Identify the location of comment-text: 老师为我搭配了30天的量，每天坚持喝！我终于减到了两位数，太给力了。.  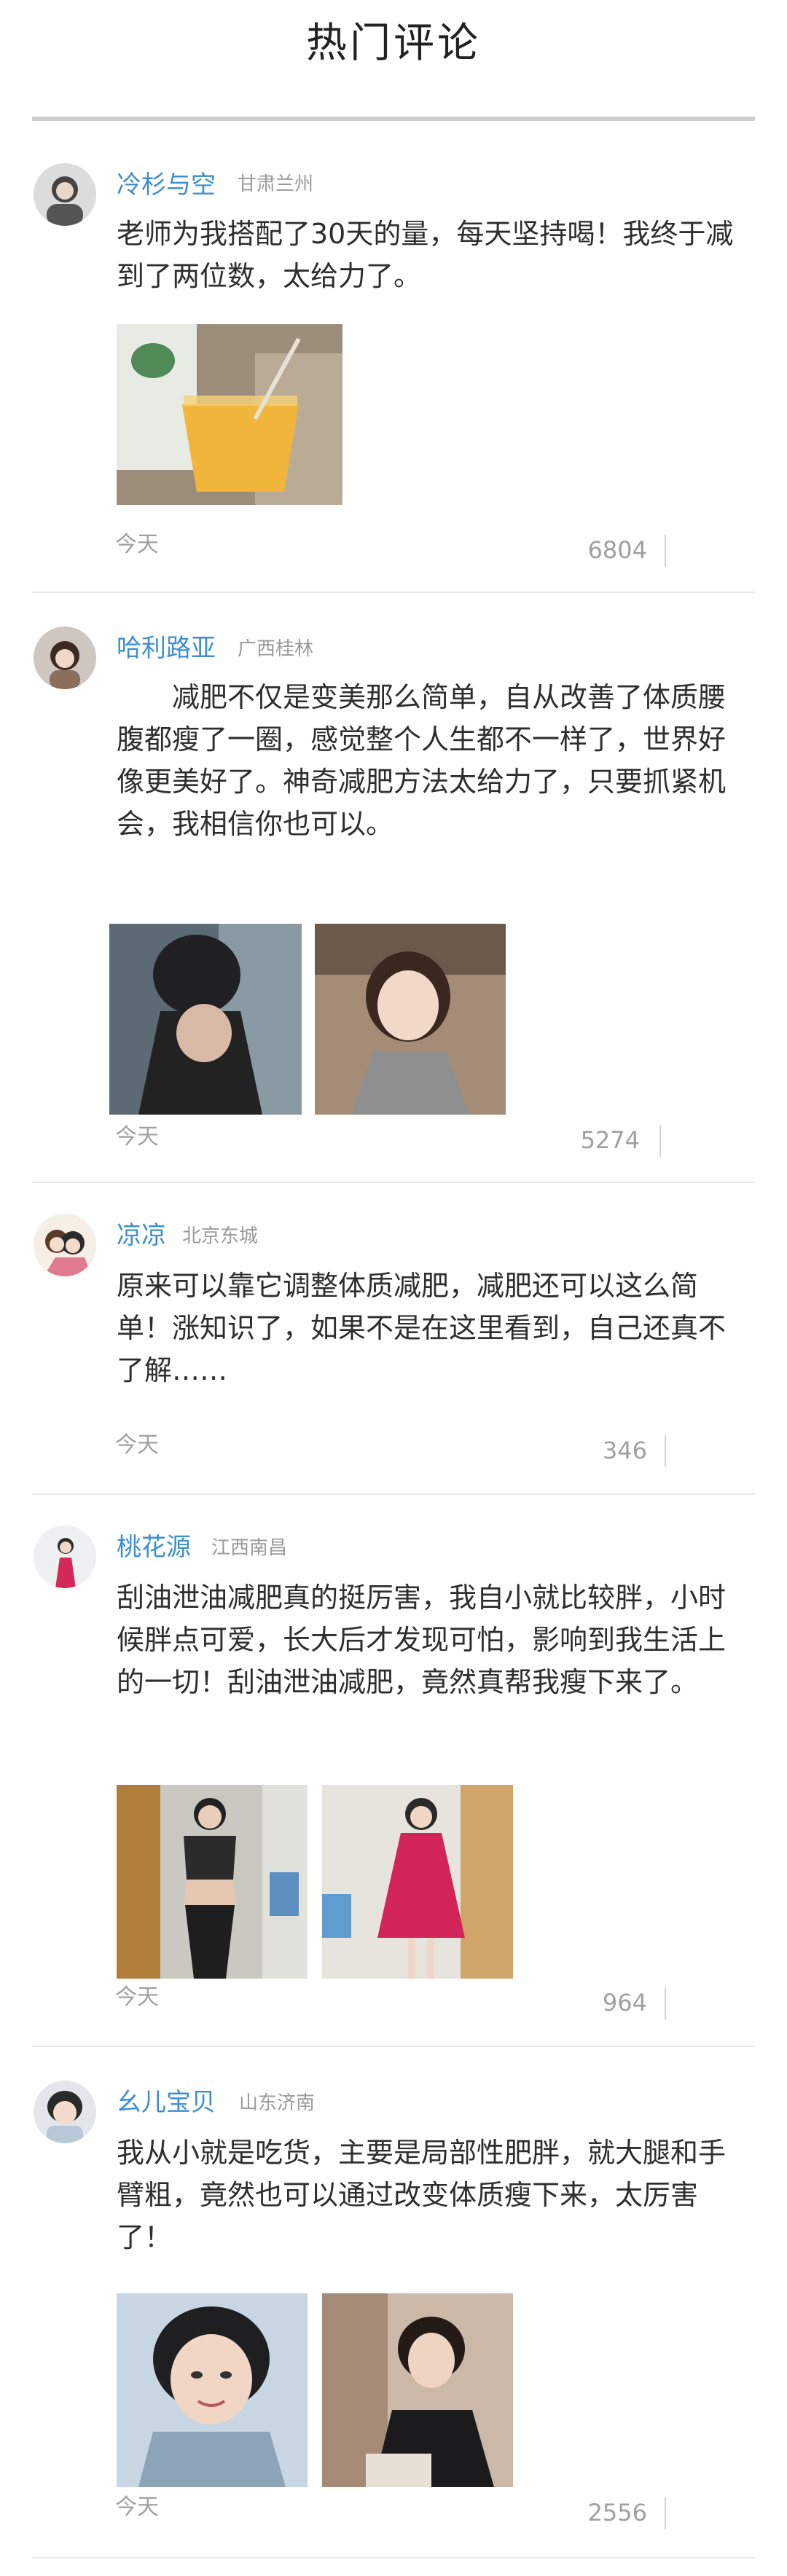
(426, 255).